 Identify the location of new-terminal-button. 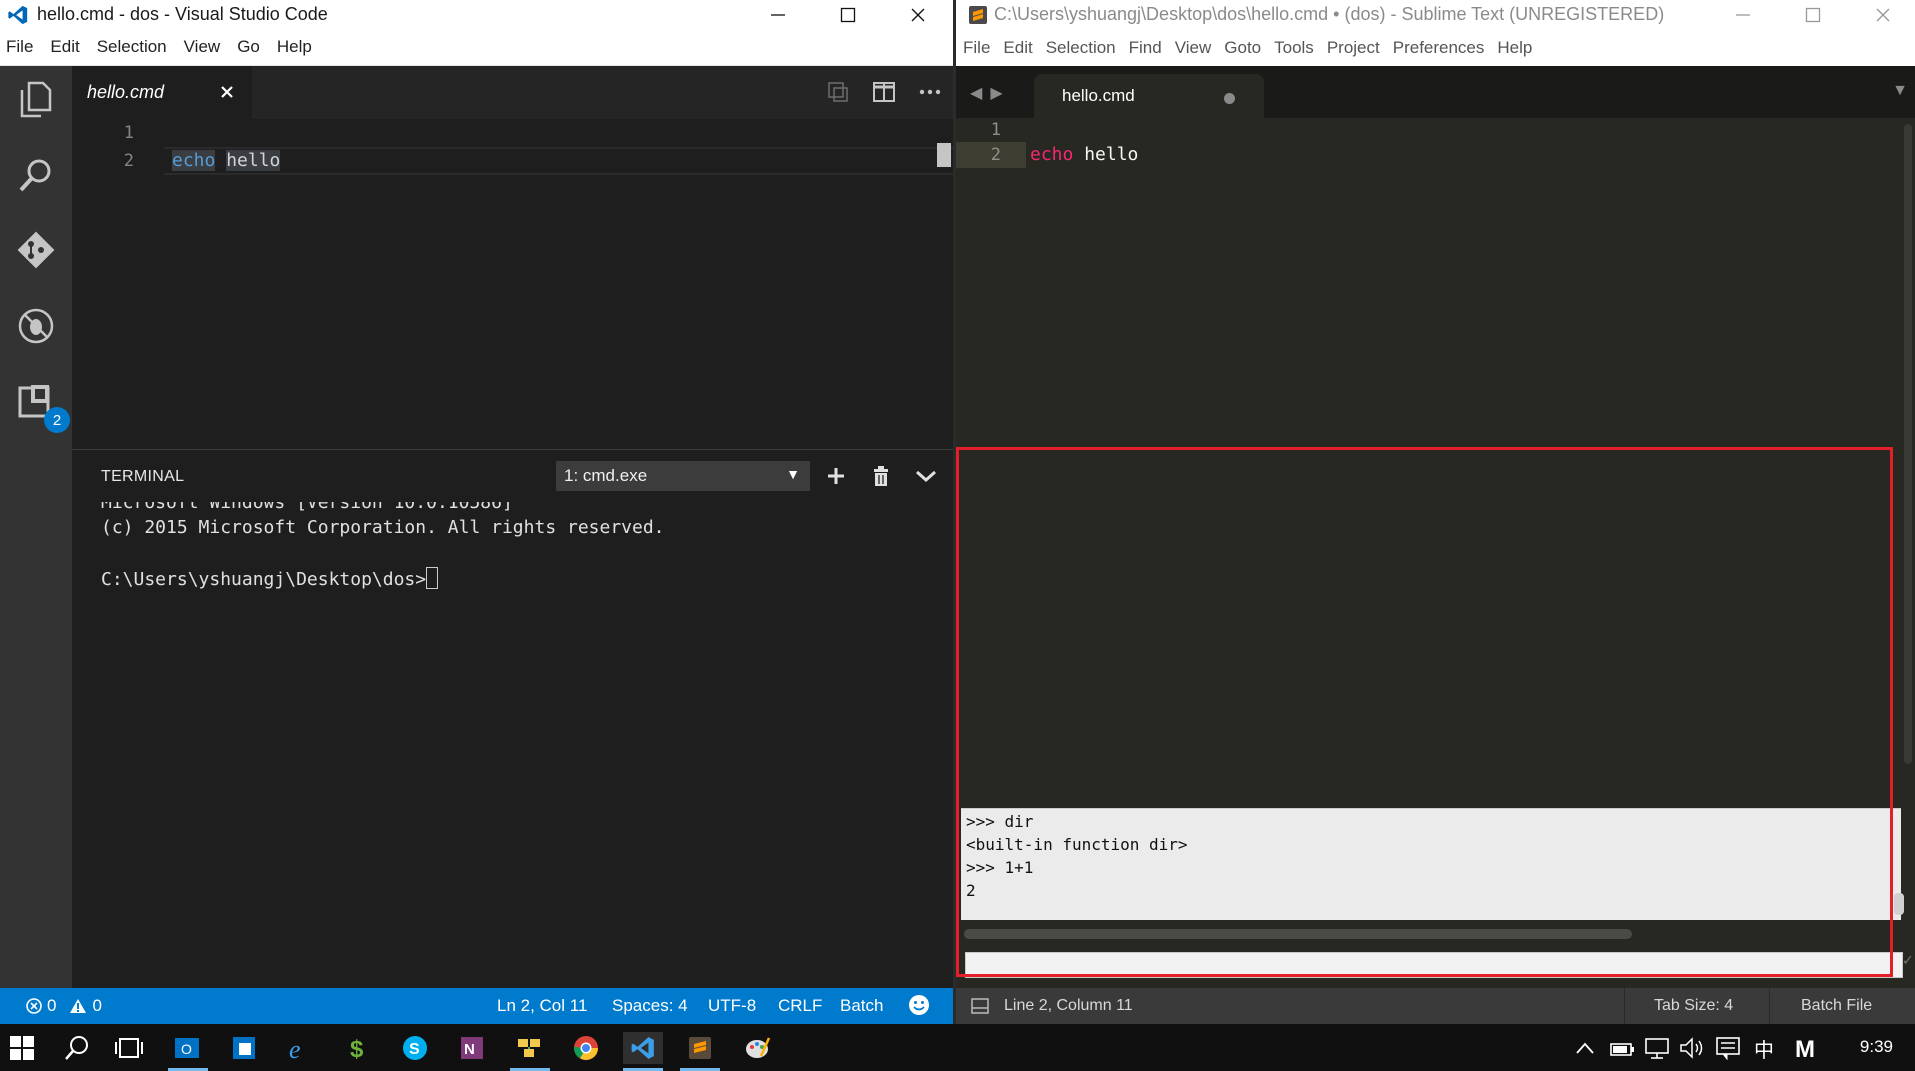
(836, 476).